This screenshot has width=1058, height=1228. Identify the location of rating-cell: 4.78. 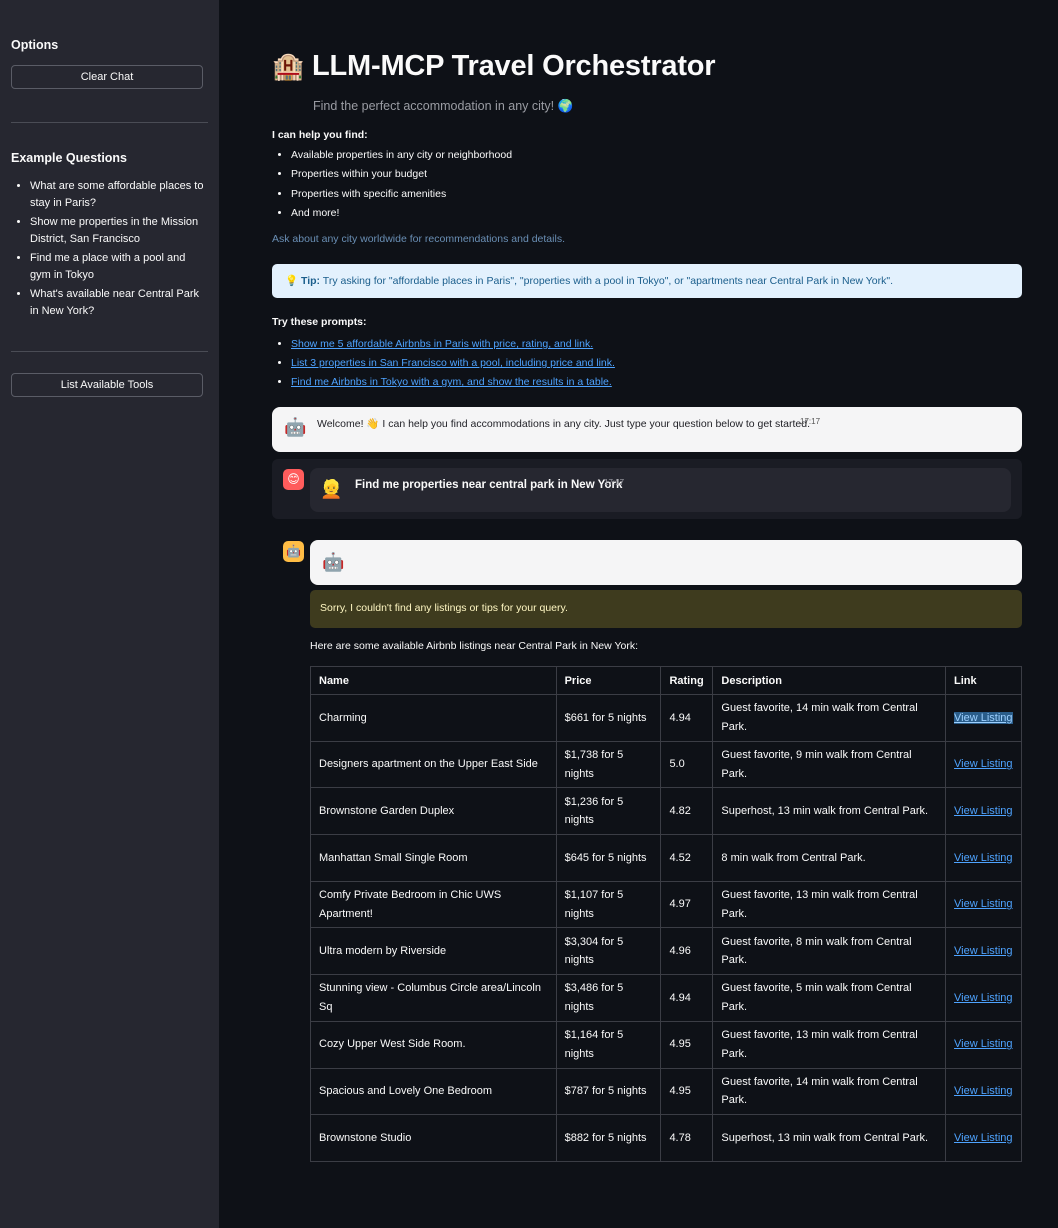
(687, 1138).